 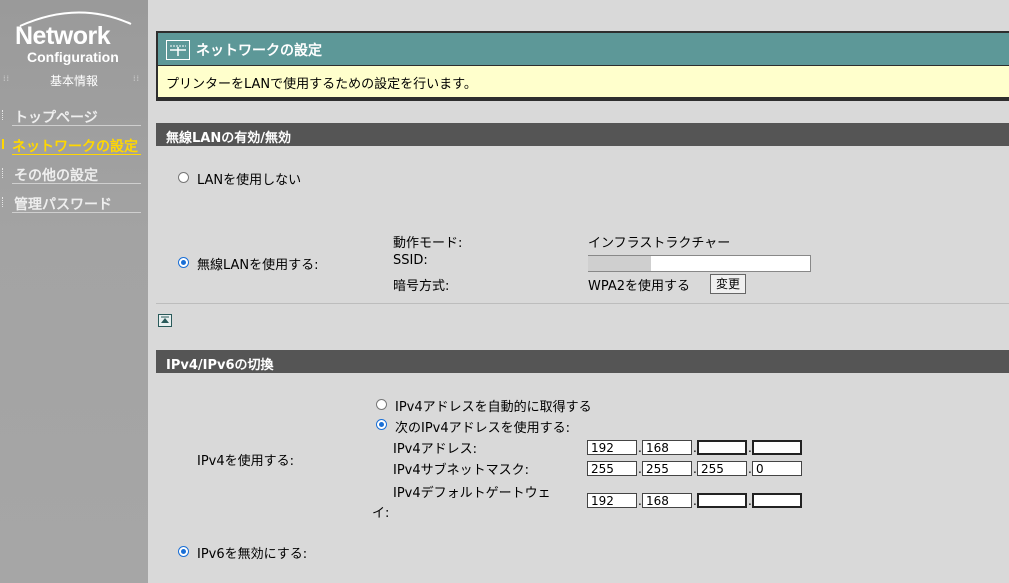 What do you see at coordinates (659, 243) in the screenshot?
I see `mode-value: インフラストラクチャー` at bounding box center [659, 243].